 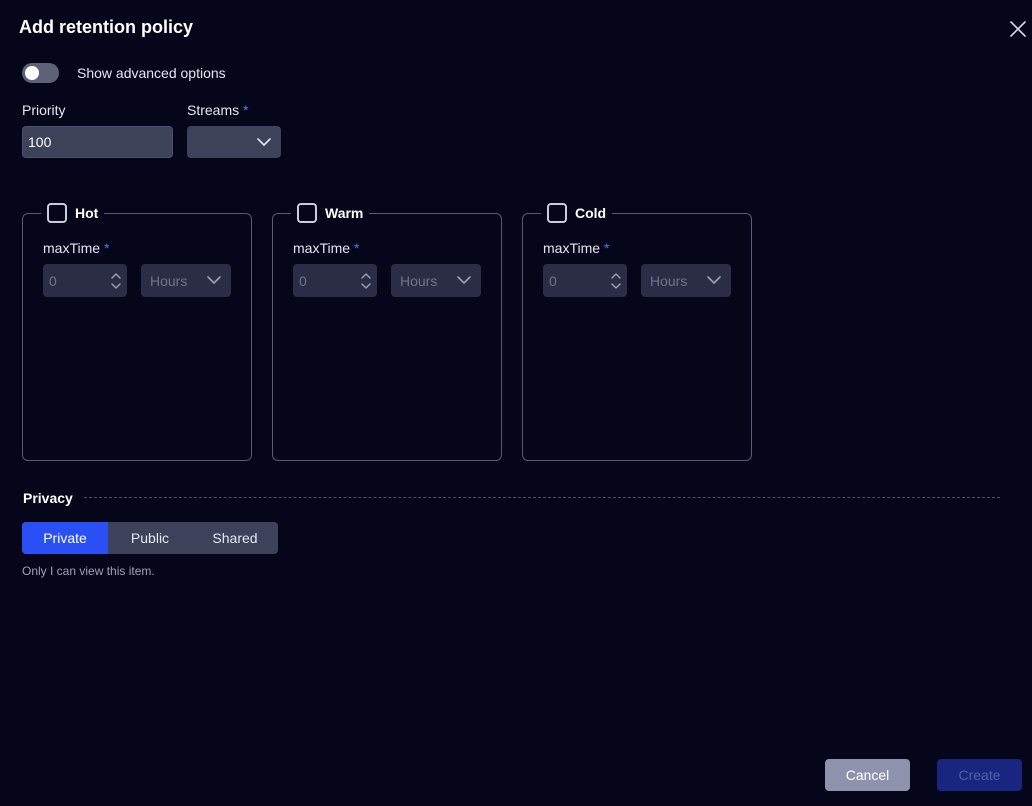 What do you see at coordinates (48, 498) in the screenshot?
I see `privacy-label: Privacy` at bounding box center [48, 498].